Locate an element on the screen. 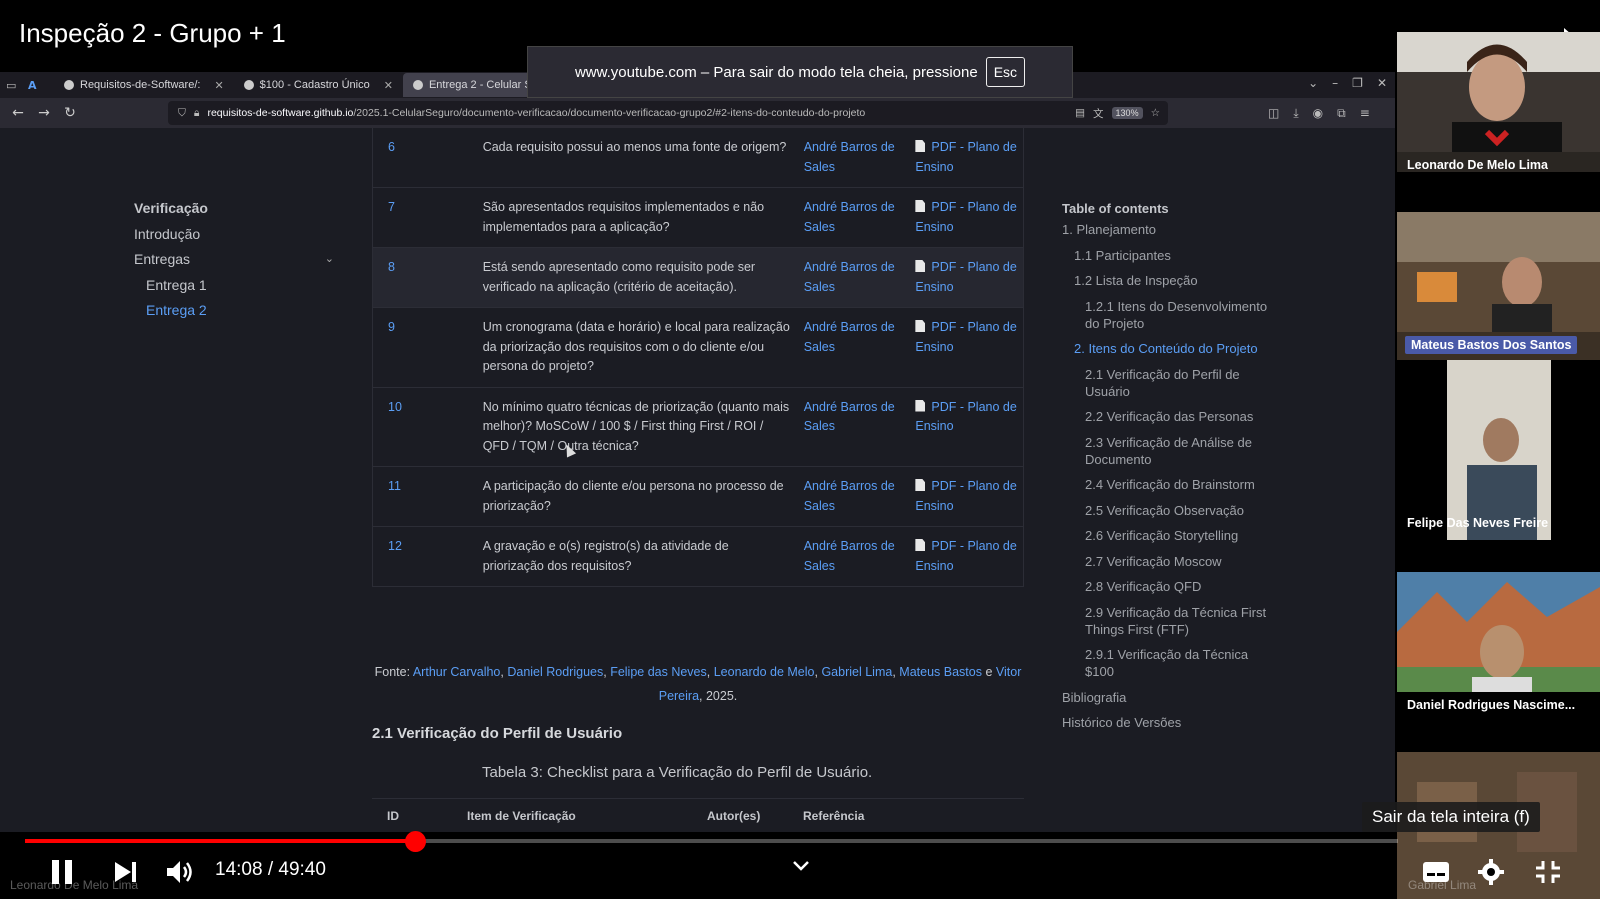 The image size is (1600, 899). forward-icon: → is located at coordinates (44, 113).